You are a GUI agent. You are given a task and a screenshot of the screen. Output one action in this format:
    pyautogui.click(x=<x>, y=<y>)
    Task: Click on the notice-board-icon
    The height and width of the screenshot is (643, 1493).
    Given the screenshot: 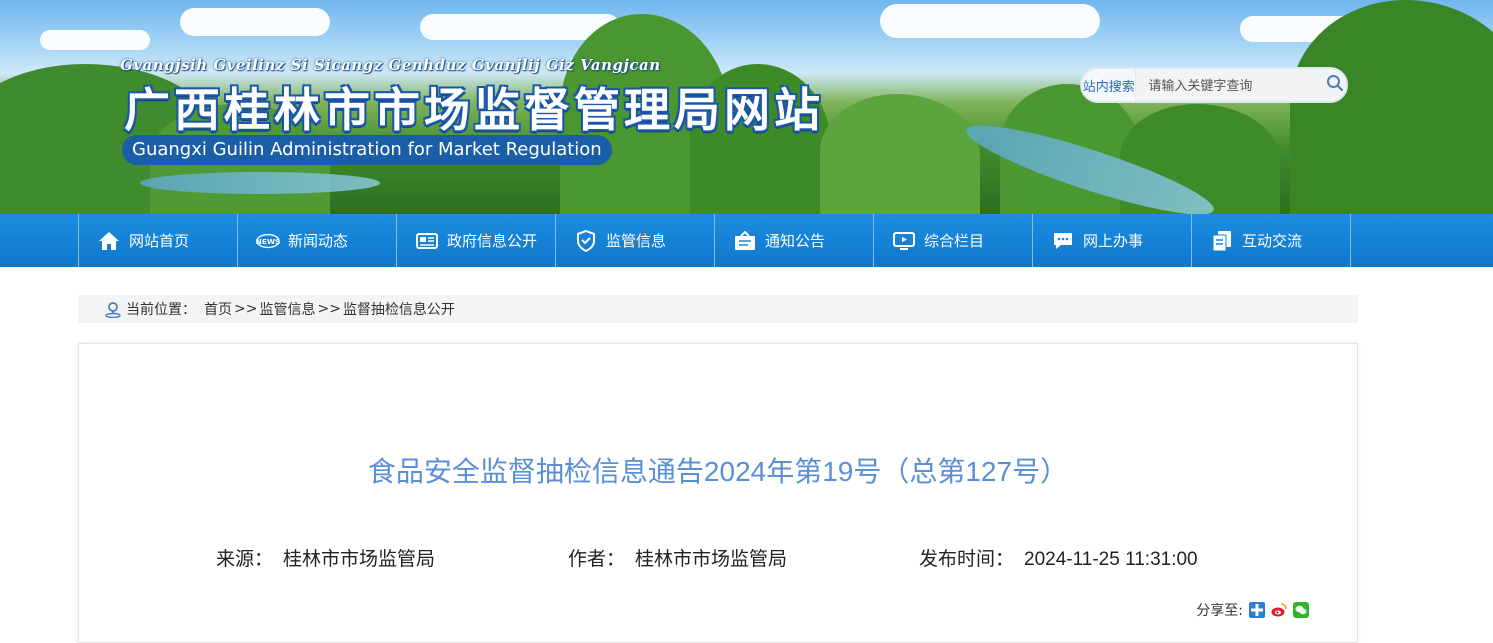 What is the action you would take?
    pyautogui.click(x=745, y=241)
    